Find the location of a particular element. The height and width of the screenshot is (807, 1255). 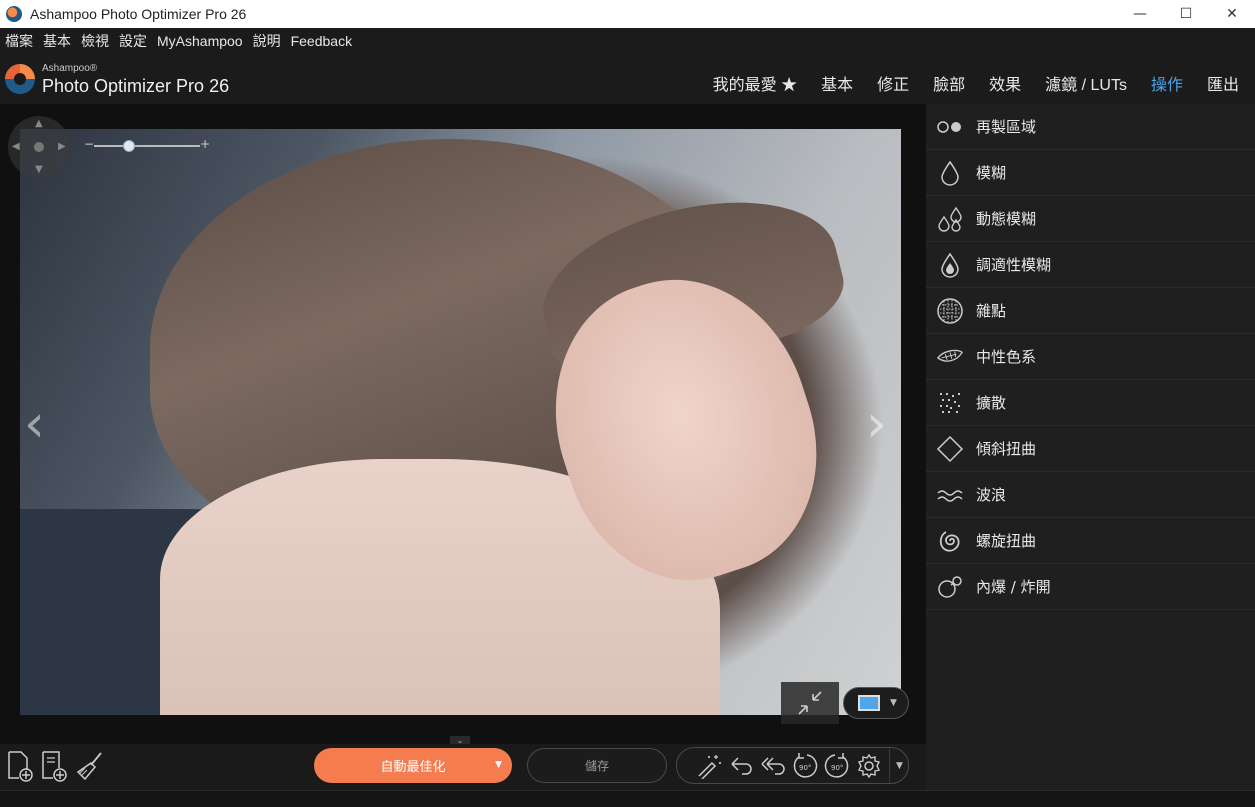

zoom-handle is located at coordinates (128, 146).